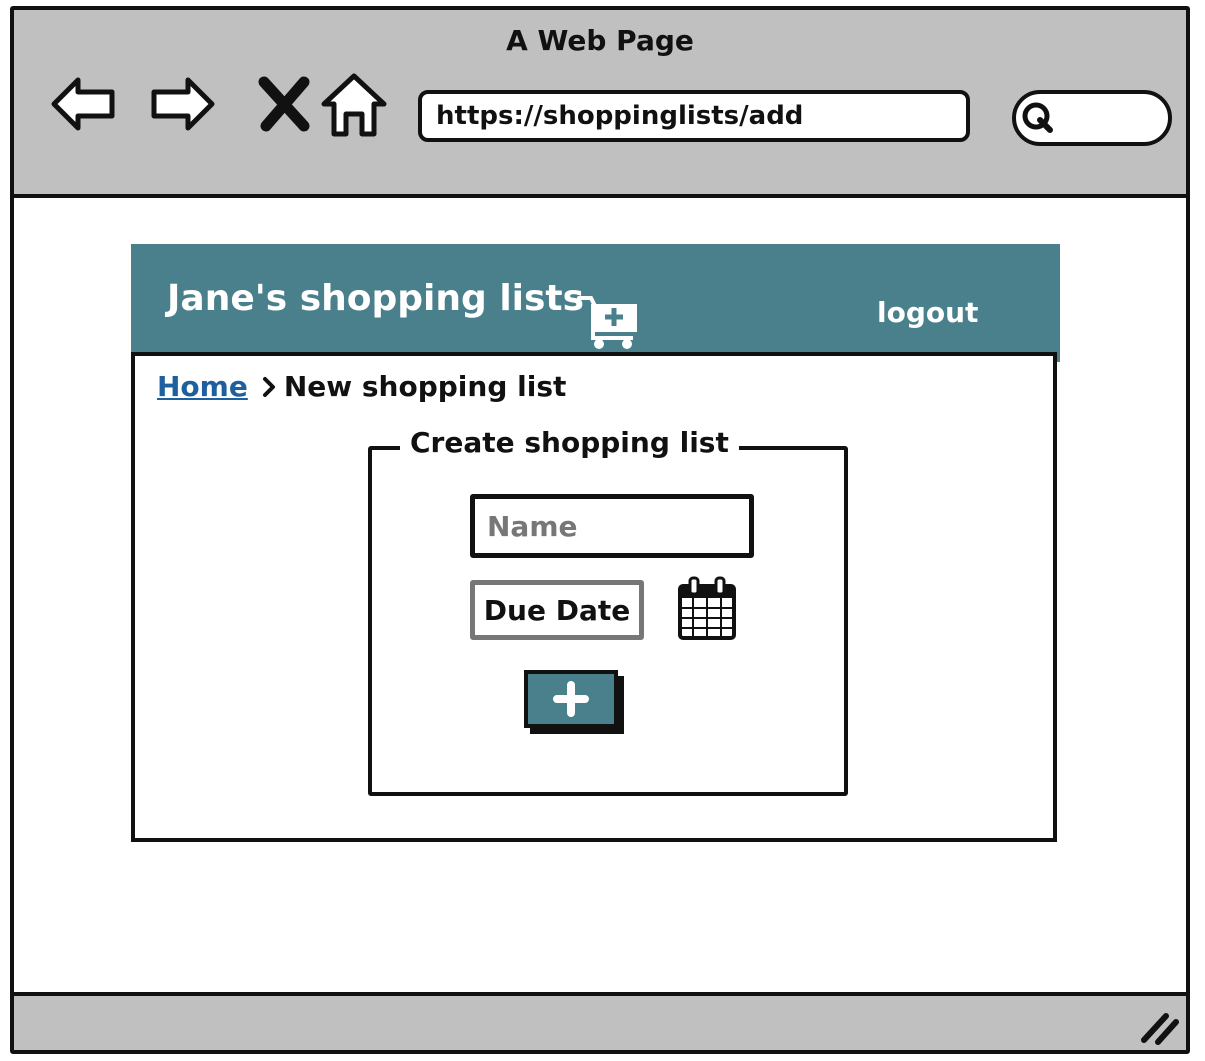 The width and height of the screenshot is (1205, 1061). What do you see at coordinates (707, 609) in the screenshot?
I see `calendar-icon` at bounding box center [707, 609].